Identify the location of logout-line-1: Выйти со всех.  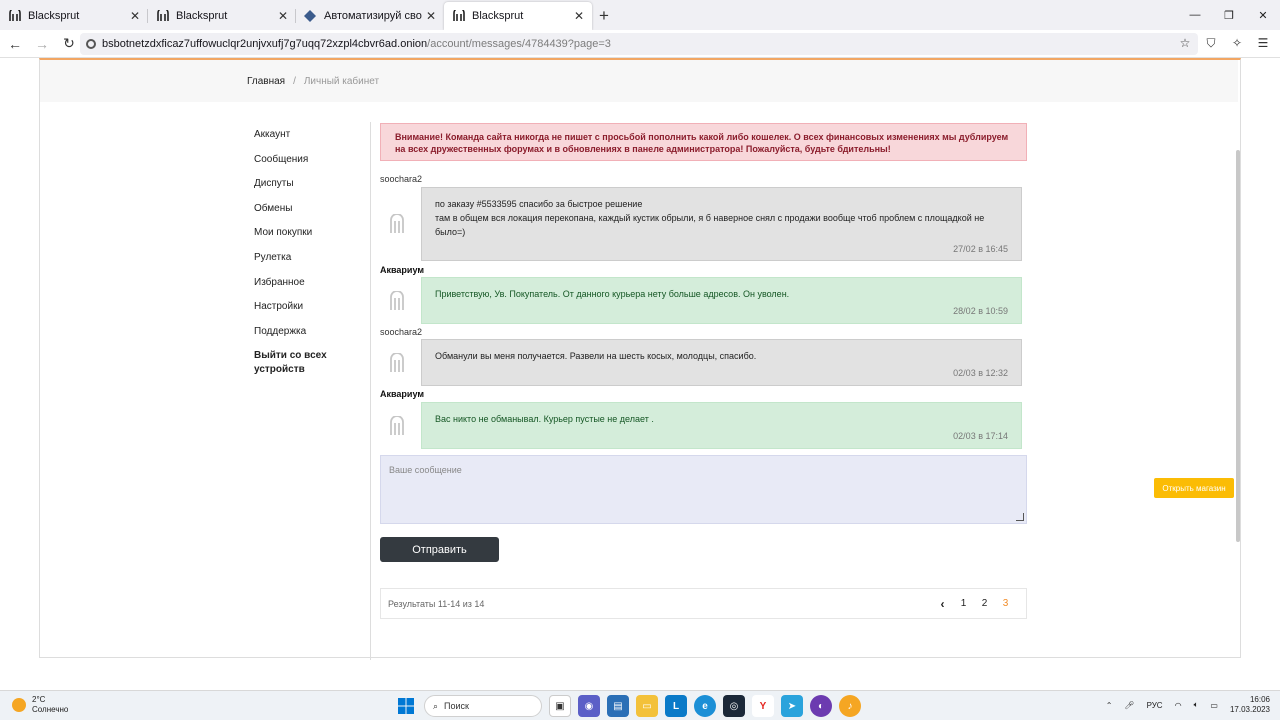
(290, 356).